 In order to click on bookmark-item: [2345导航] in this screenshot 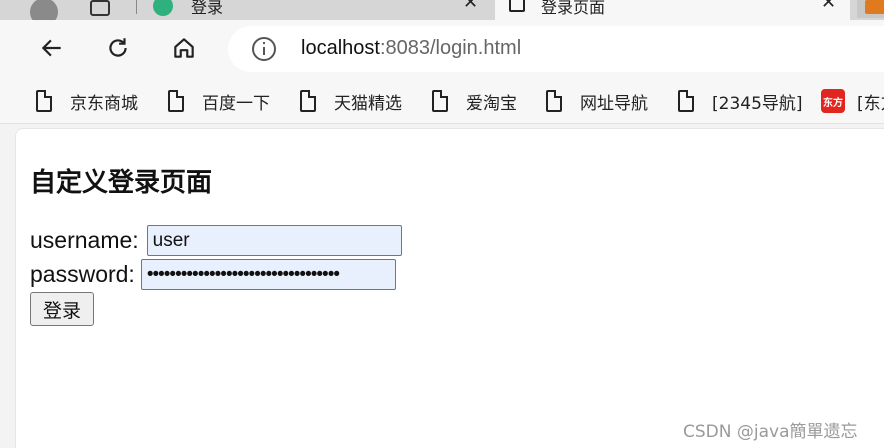, I will do `click(740, 101)`.